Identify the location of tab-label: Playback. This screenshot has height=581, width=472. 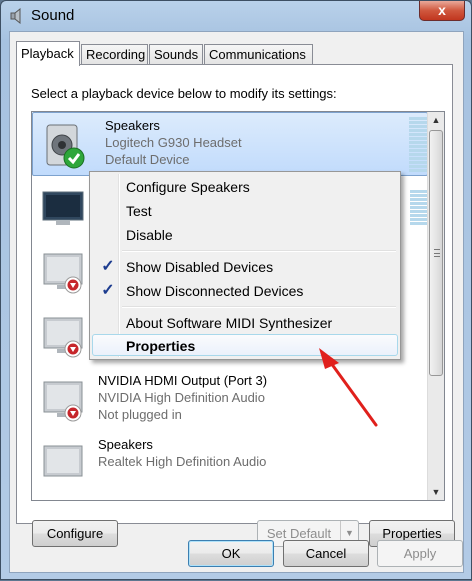
(47, 53).